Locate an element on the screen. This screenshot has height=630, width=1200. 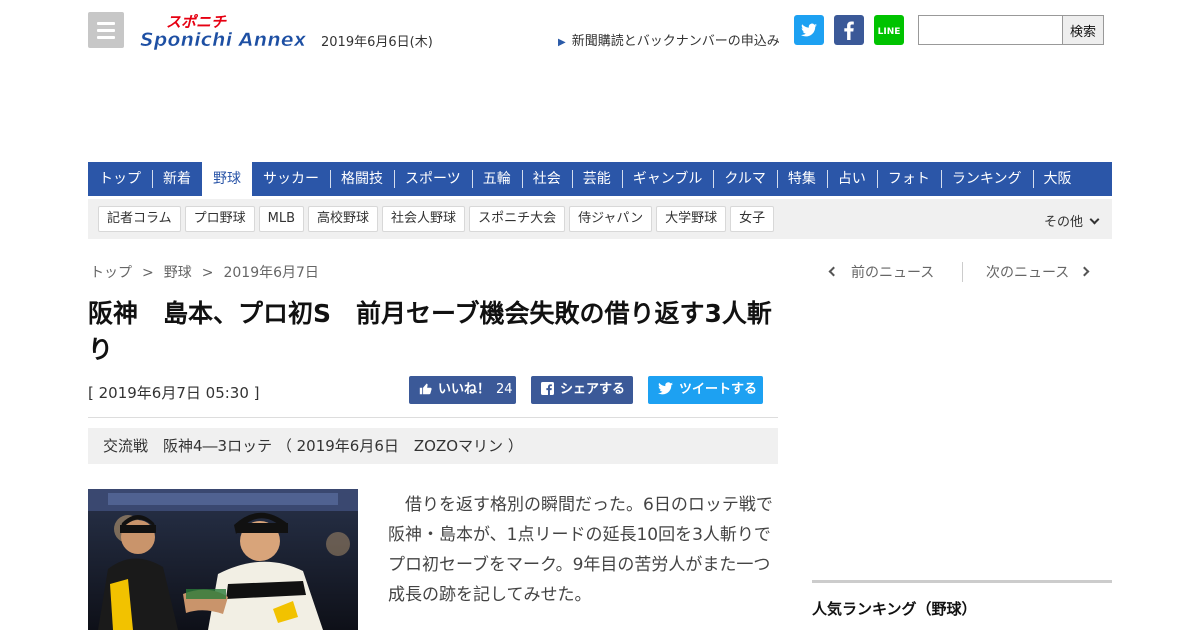
breadcrumb-item-top: トップ is located at coordinates (111, 273).